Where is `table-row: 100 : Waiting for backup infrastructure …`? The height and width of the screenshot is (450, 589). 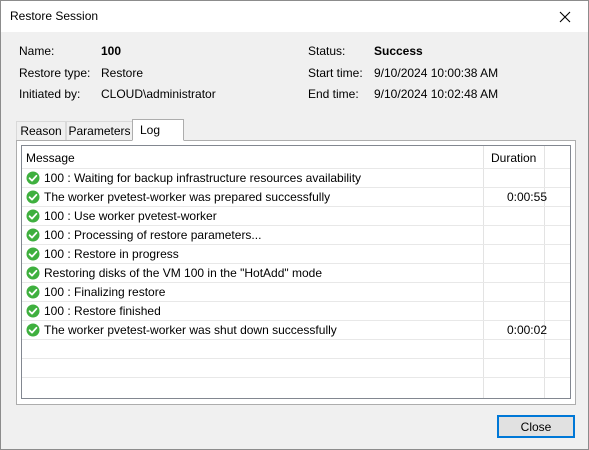 table-row: 100 : Waiting for backup infrastructure … is located at coordinates (296, 177).